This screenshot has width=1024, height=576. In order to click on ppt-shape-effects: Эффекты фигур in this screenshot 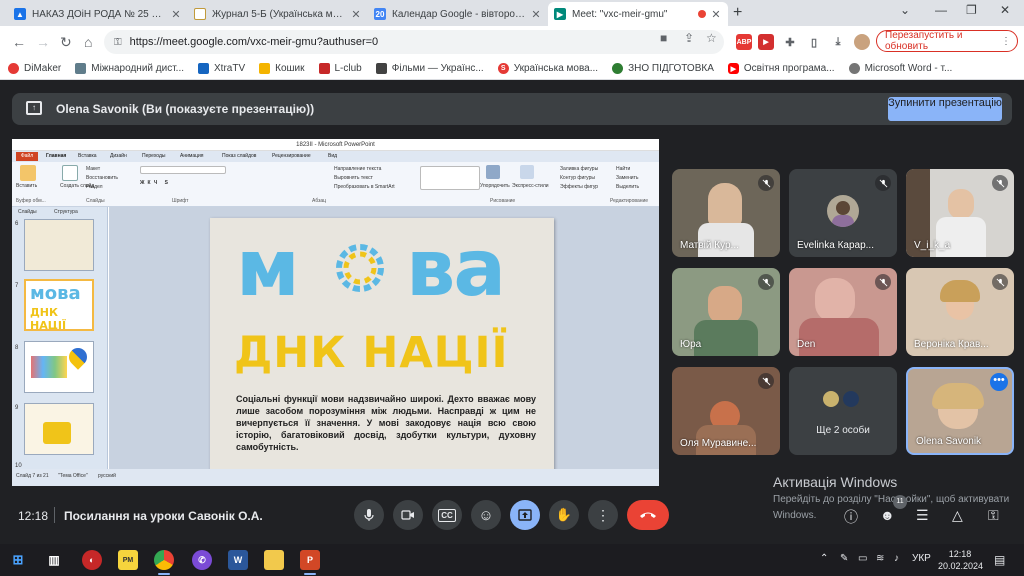, I will do `click(579, 187)`.